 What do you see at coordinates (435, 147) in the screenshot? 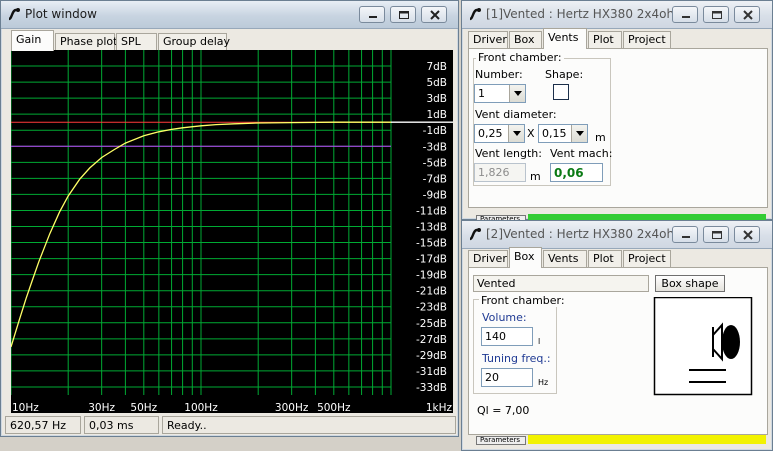
I see `y-tick-label: -3dB` at bounding box center [435, 147].